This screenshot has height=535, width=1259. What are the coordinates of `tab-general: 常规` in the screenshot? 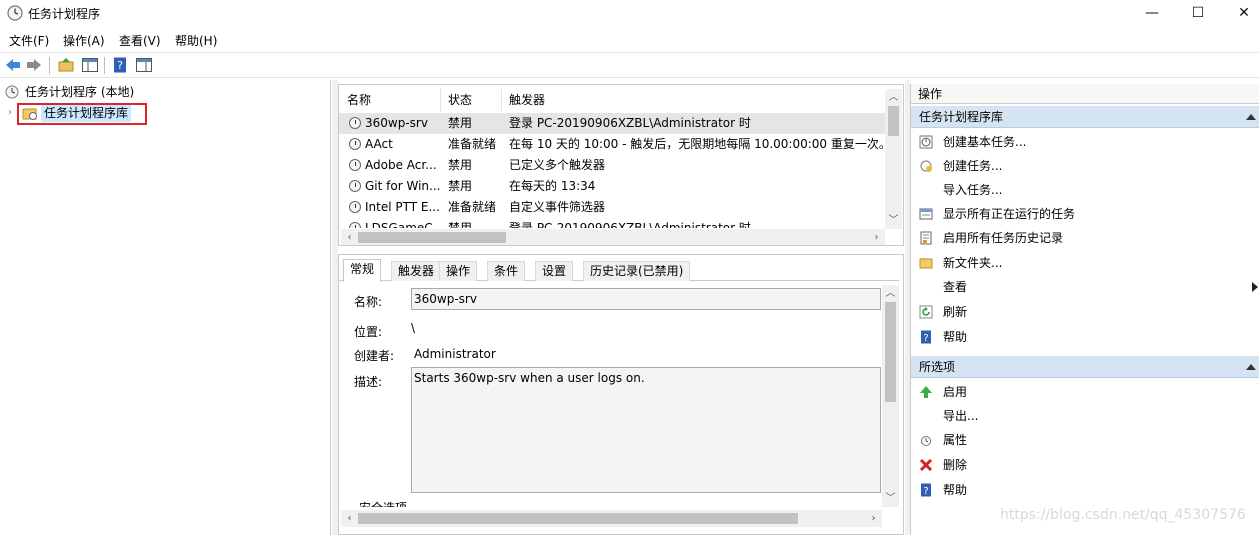 It's located at (362, 270).